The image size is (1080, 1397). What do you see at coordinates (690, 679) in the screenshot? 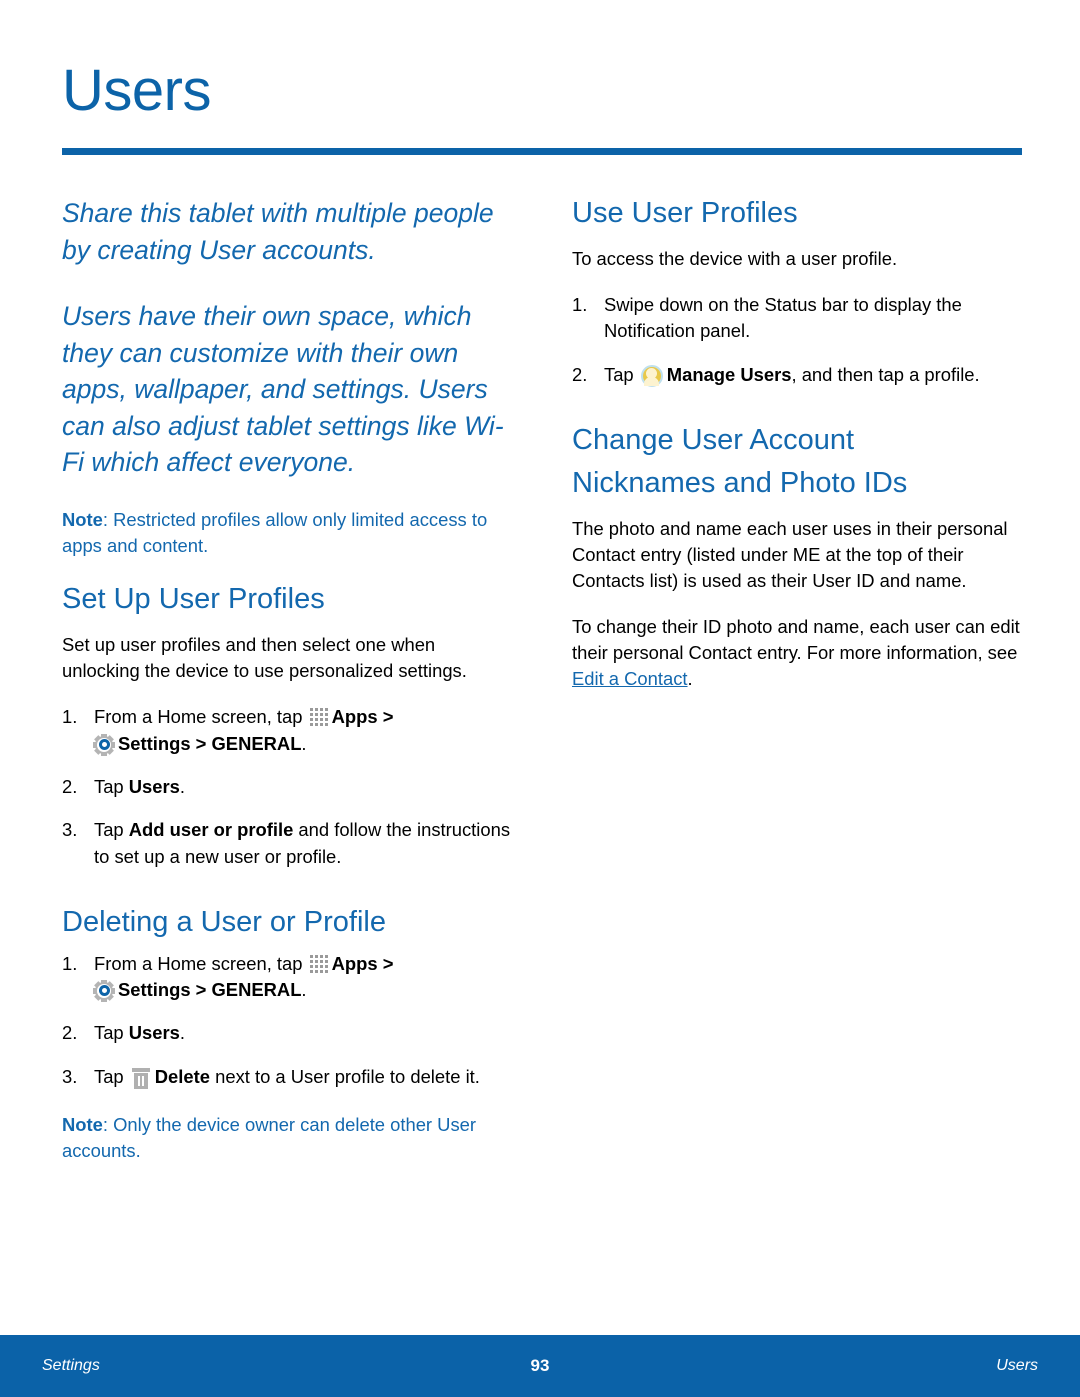
I see `paragraph-text-tail: .` at bounding box center [690, 679].